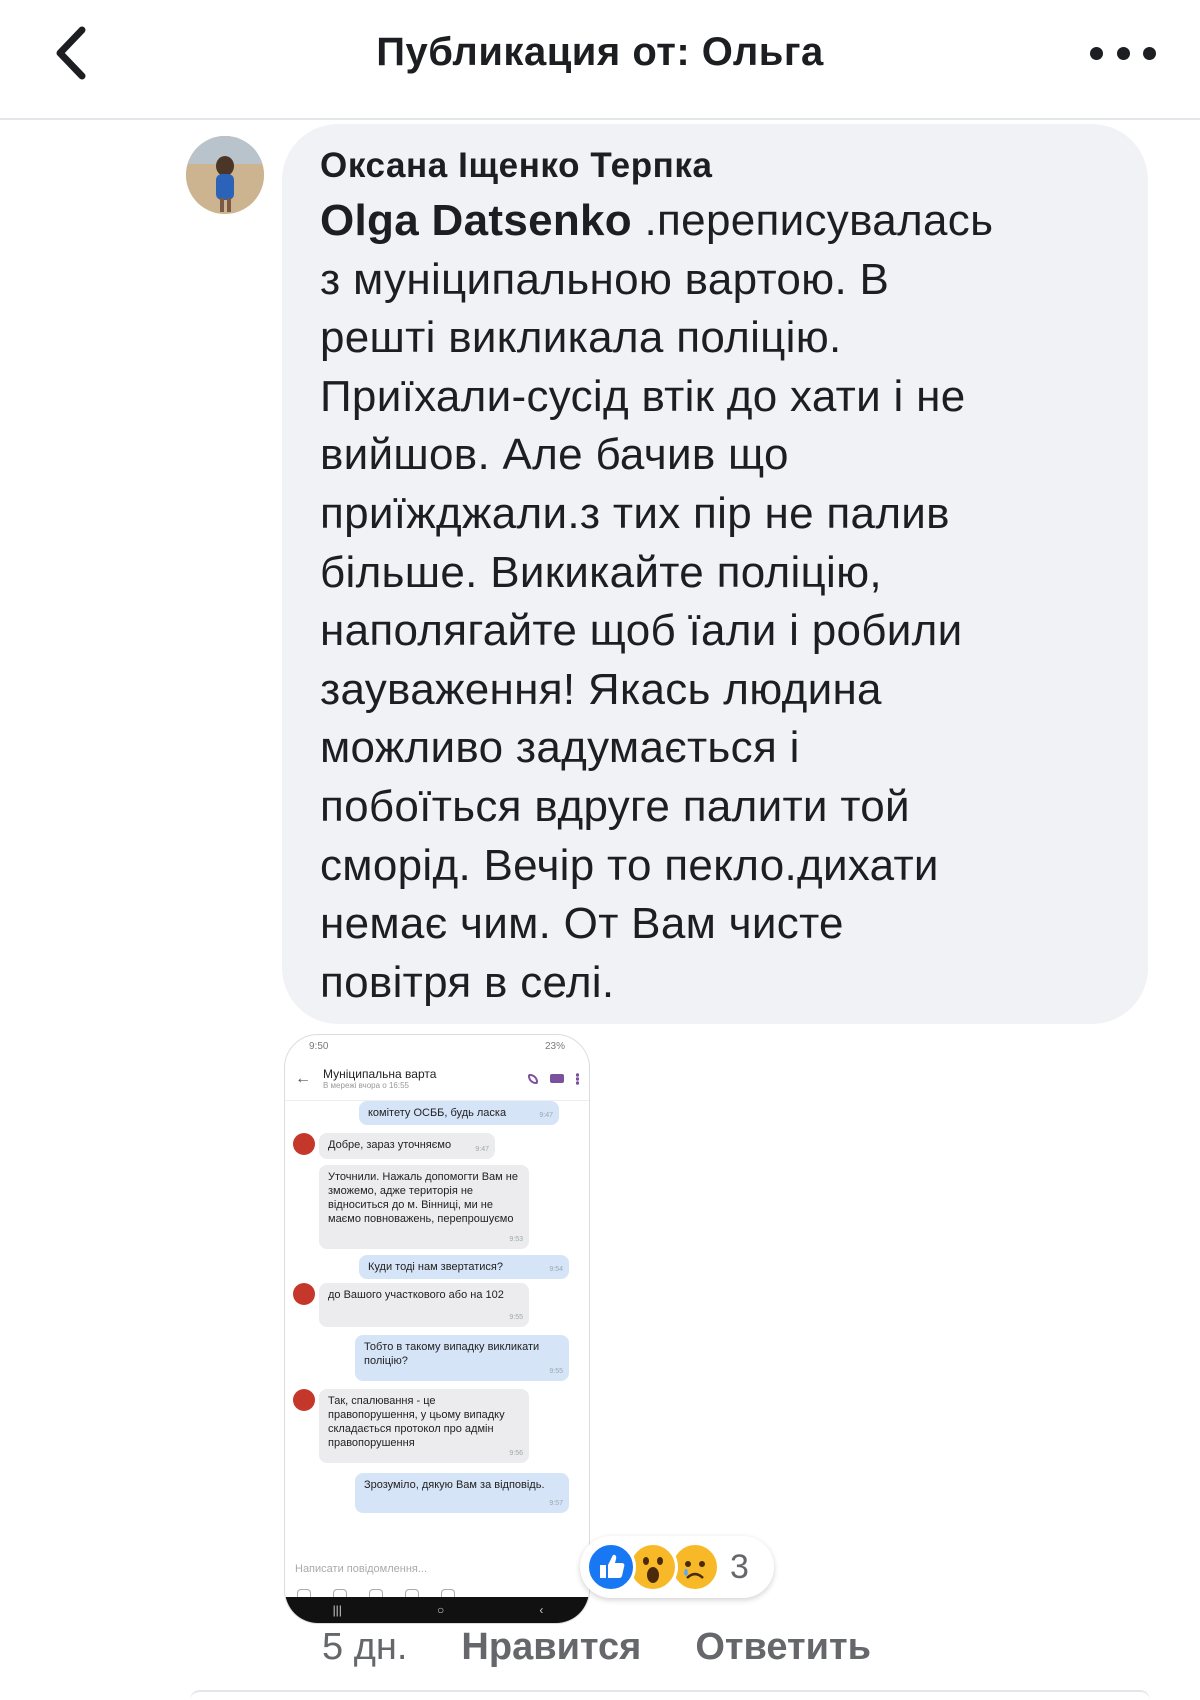 Image resolution: width=1200 pixels, height=1700 pixels. I want to click on comment-line: вийшов. Але бачив що, so click(554, 455).